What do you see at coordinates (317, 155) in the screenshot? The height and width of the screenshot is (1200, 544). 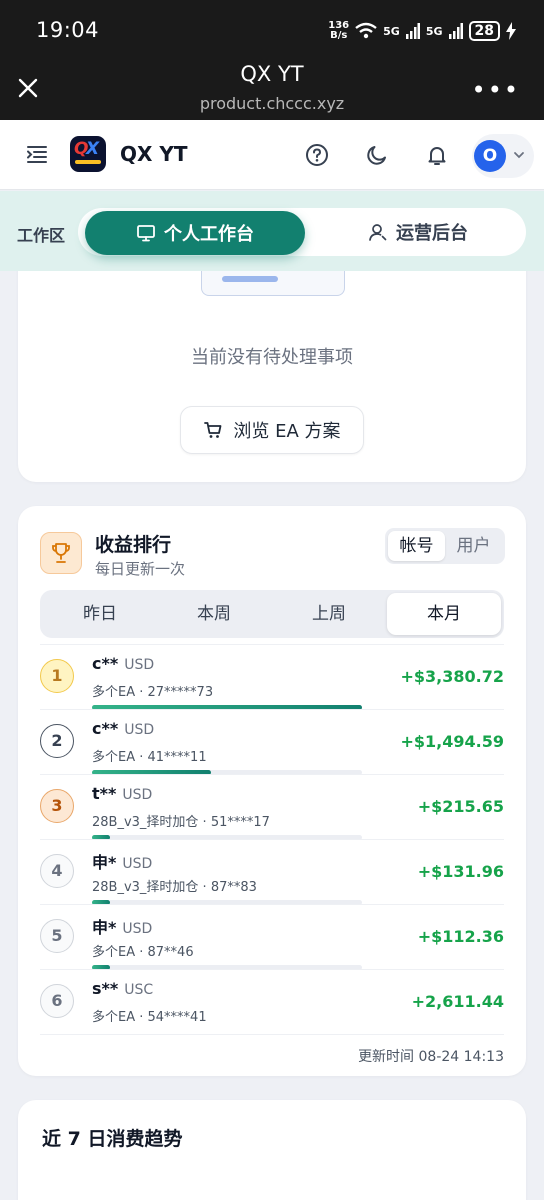 I see `help-icon` at bounding box center [317, 155].